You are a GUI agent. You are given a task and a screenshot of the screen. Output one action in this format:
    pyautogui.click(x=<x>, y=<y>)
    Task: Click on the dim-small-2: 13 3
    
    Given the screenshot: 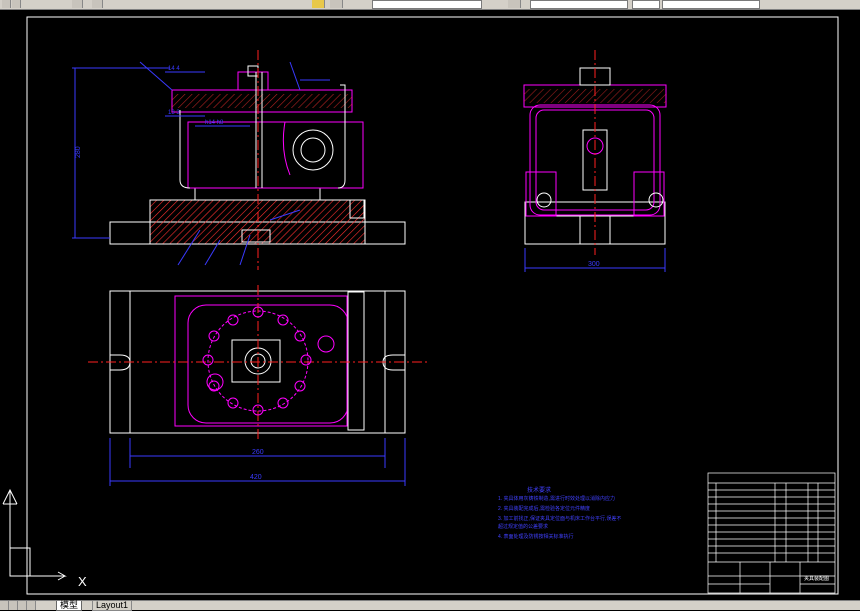 What is the action you would take?
    pyautogui.click(x=174, y=113)
    